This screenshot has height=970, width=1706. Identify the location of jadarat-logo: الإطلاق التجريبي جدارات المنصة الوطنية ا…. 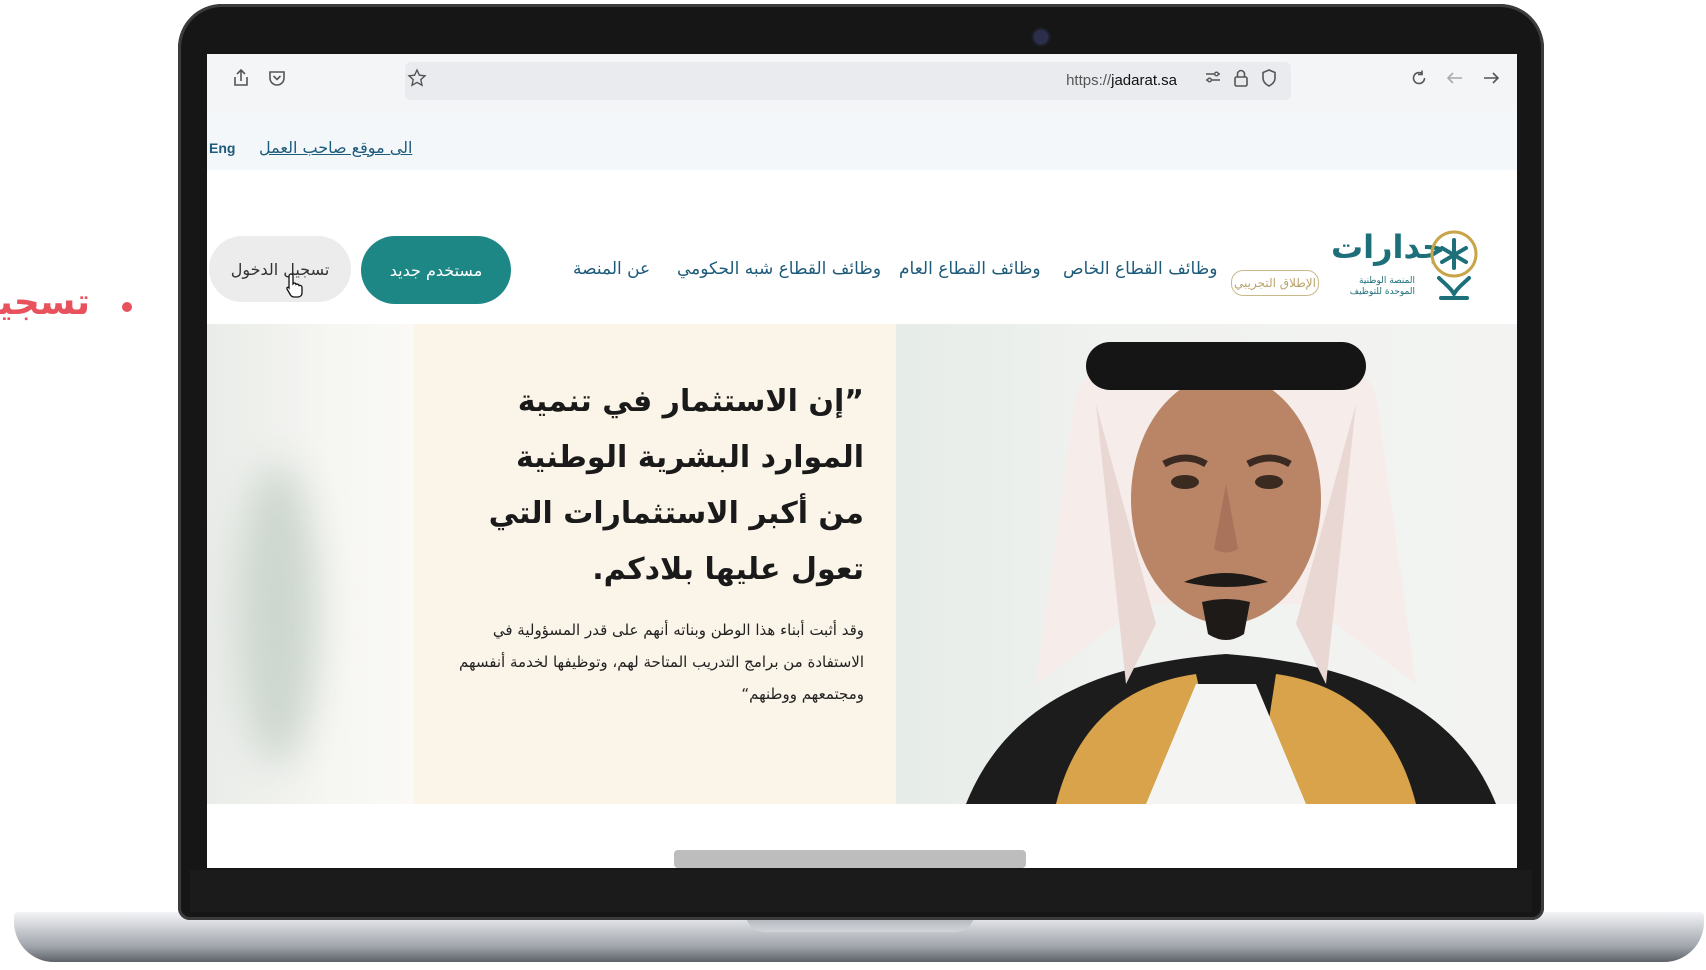
(1364, 266).